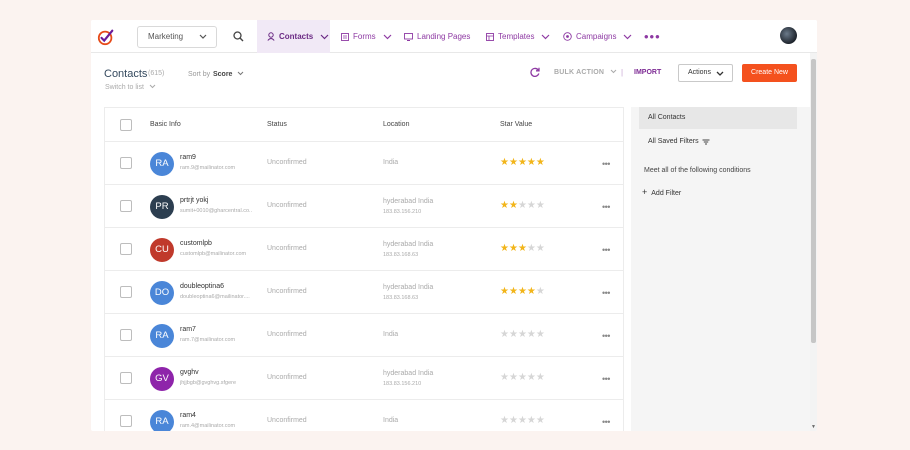 The height and width of the screenshot is (450, 910). Describe the element at coordinates (769, 73) in the screenshot. I see `create-new-button: Create New` at that location.